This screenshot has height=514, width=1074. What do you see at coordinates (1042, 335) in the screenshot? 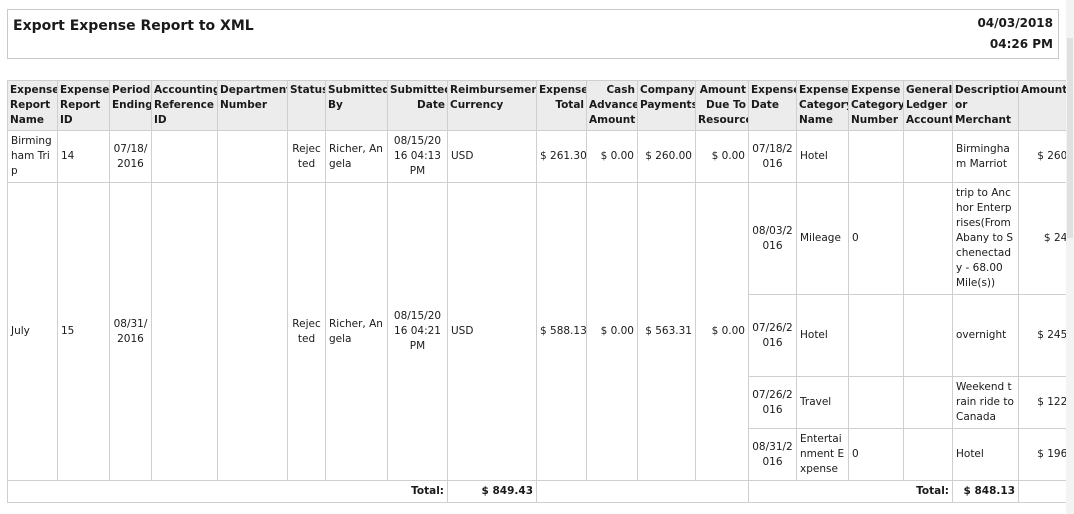
I see `amount-cell: $ 245.00` at bounding box center [1042, 335].